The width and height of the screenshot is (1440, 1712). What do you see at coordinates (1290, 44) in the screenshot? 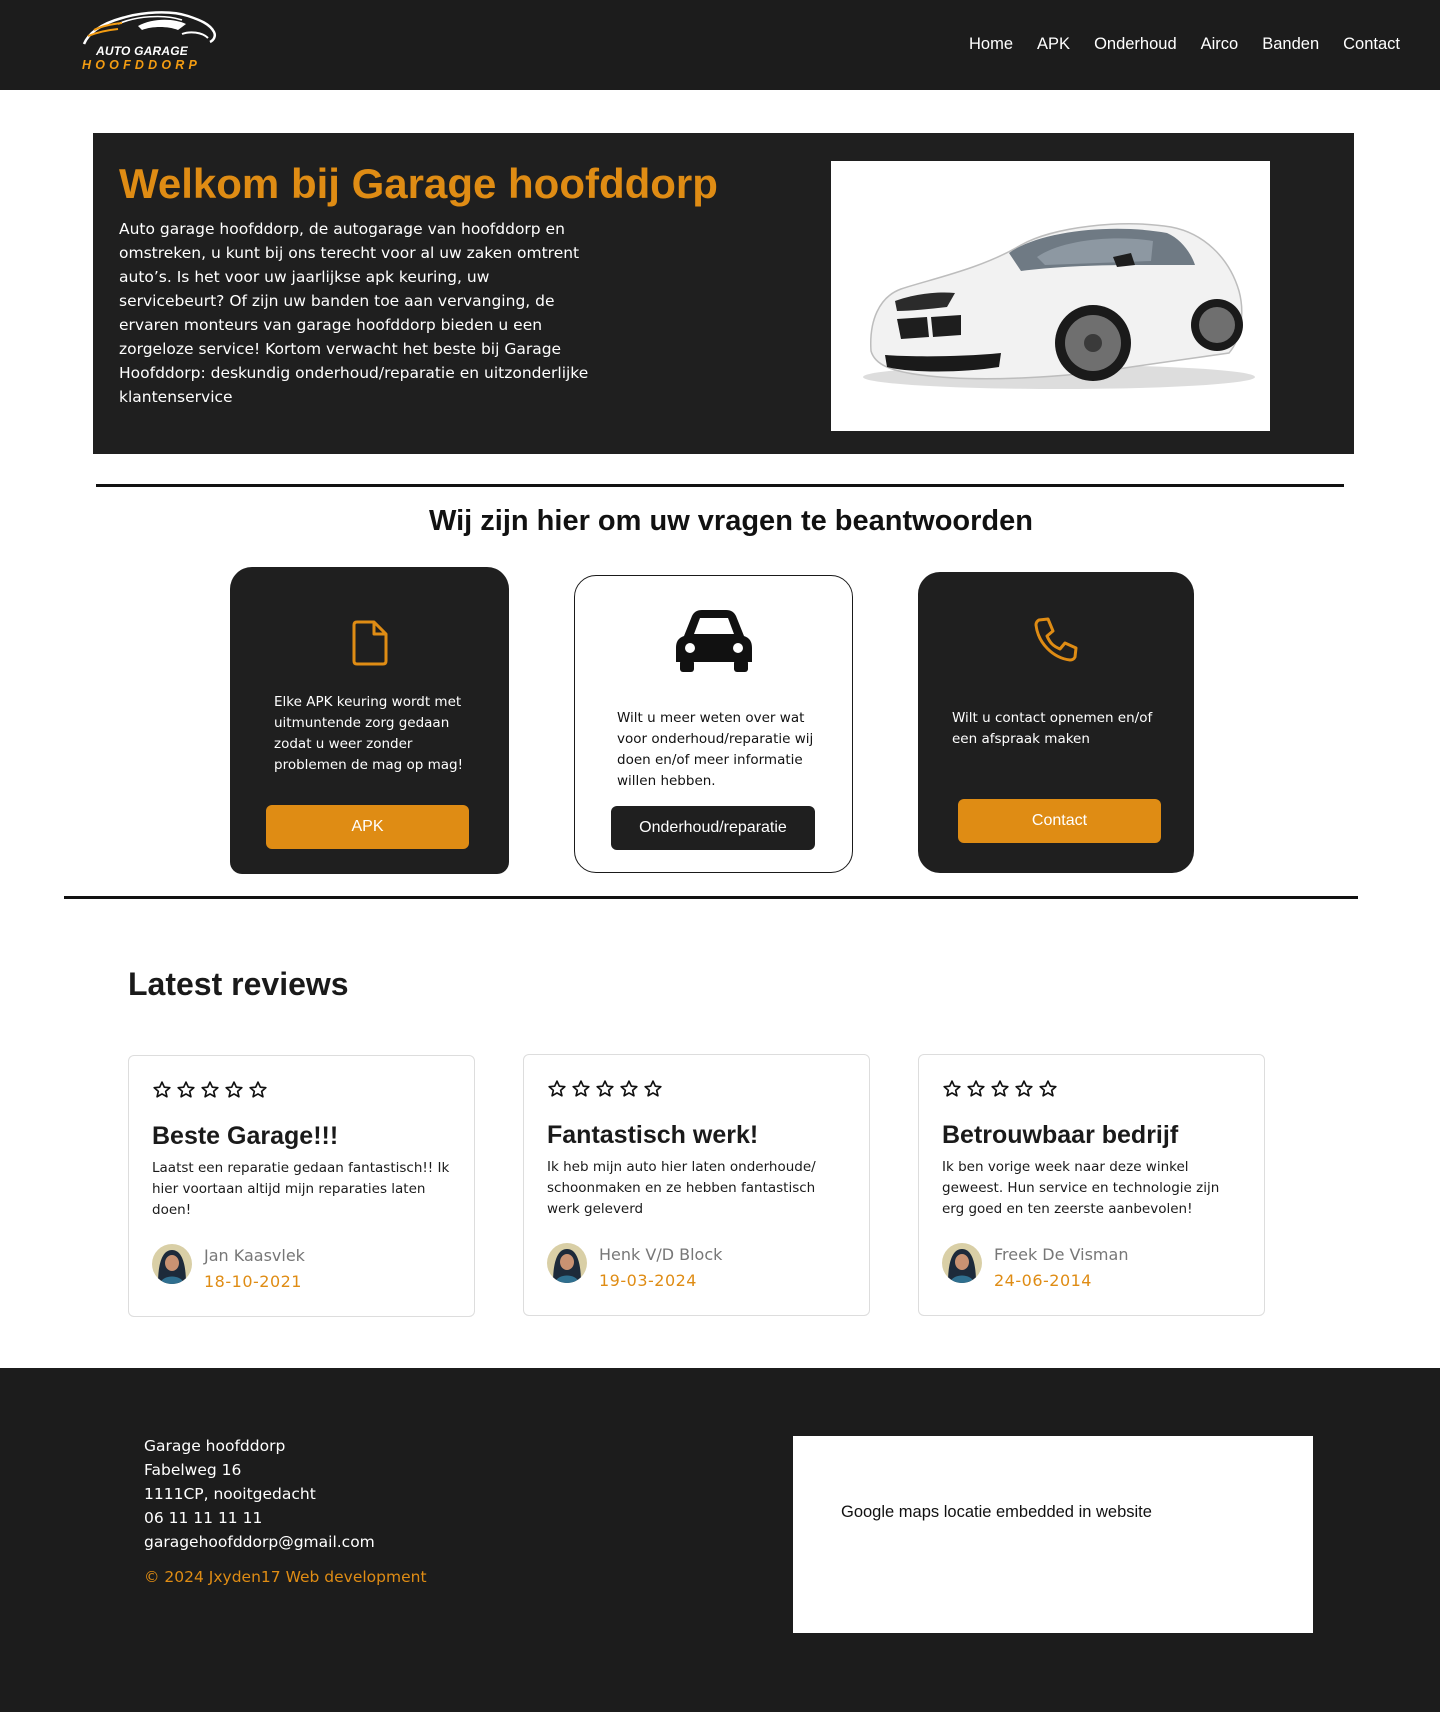
I see `nav-link-banden: Banden` at bounding box center [1290, 44].